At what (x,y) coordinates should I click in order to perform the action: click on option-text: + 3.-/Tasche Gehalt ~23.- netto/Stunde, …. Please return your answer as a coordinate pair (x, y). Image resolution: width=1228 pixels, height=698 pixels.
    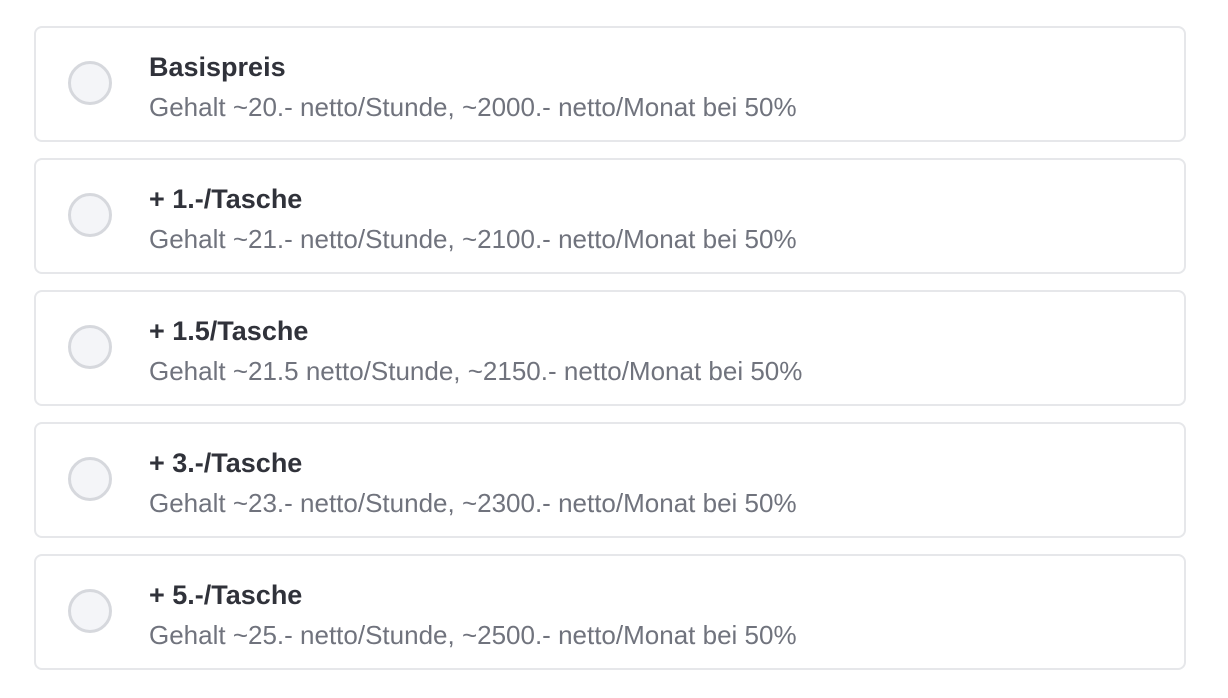
    Looking at the image, I should click on (656, 483).